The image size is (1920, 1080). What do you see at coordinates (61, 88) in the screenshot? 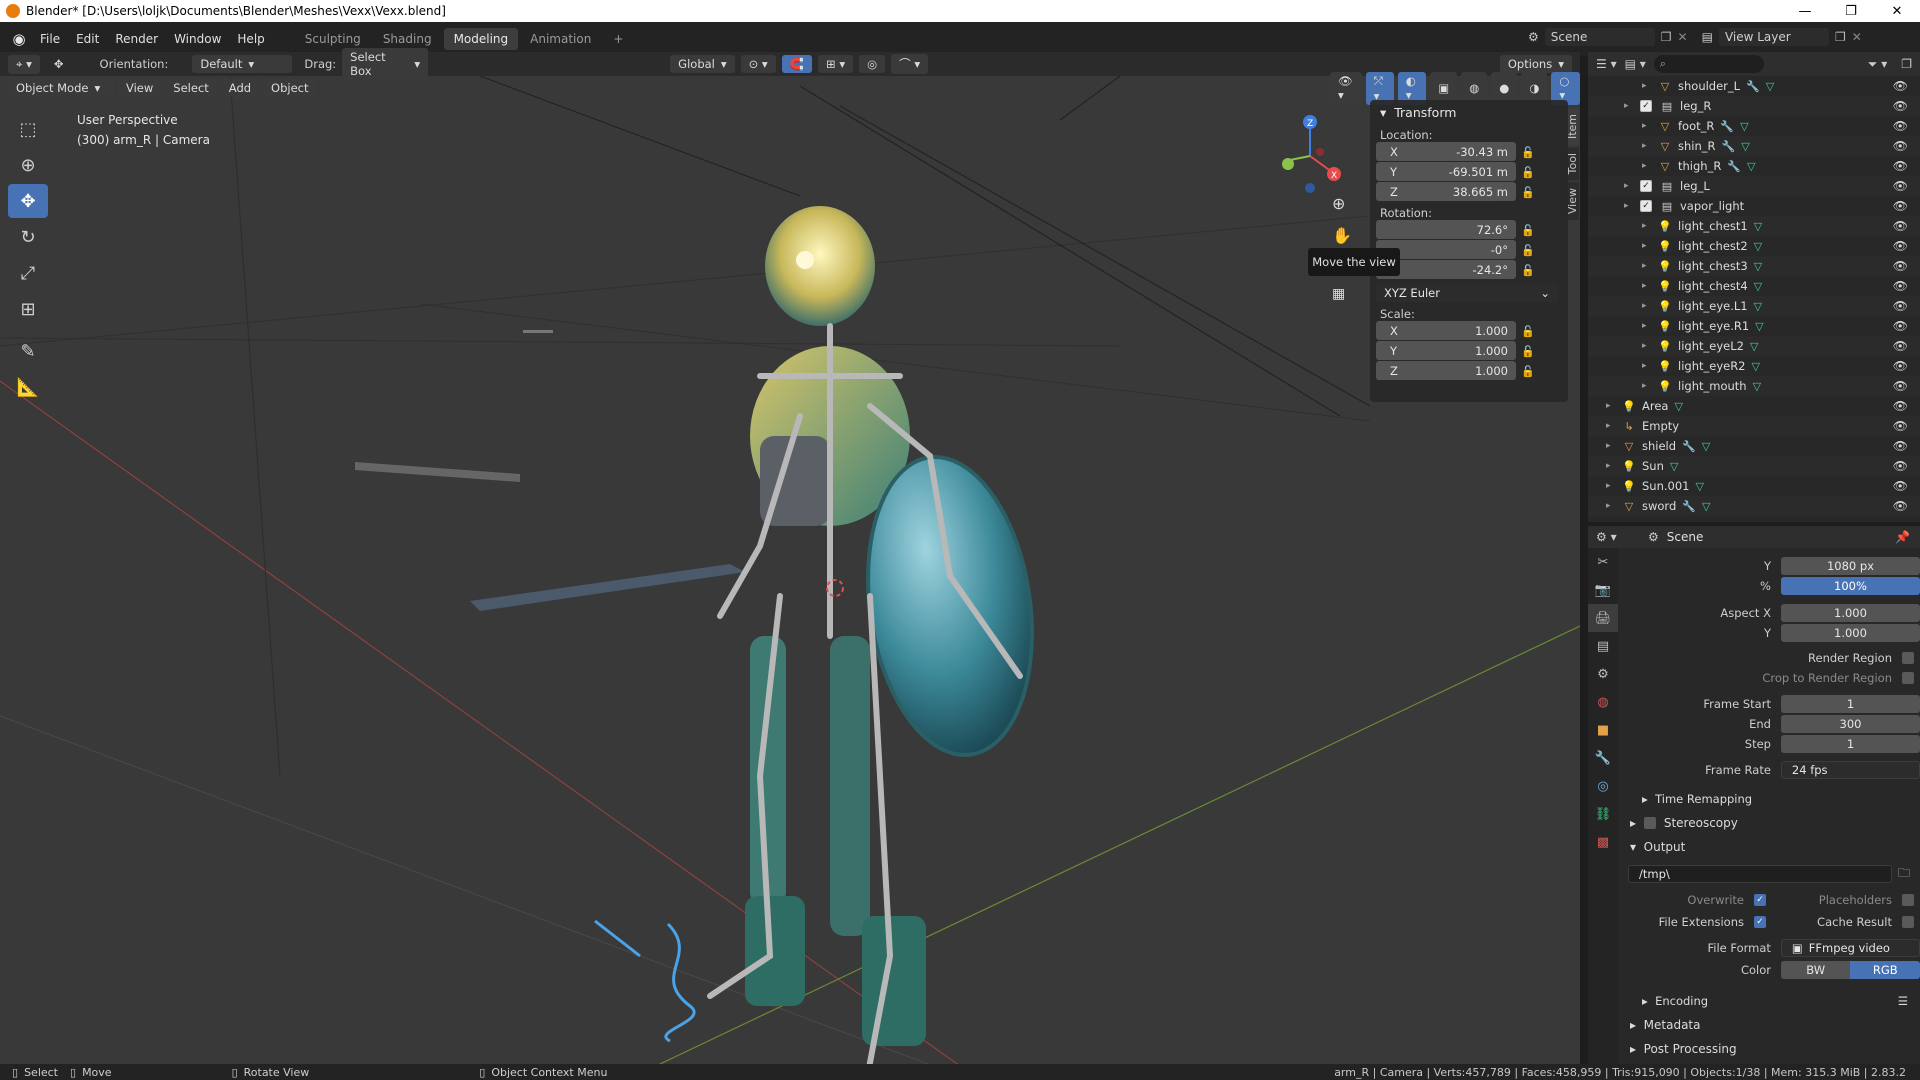
I see `mode-dropdown: Object Mode ▾` at bounding box center [61, 88].